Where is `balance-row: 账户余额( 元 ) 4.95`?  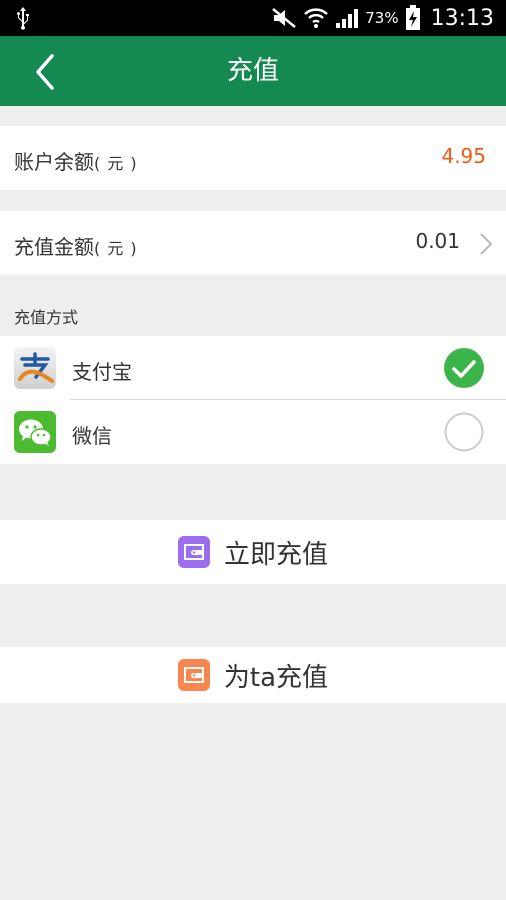 balance-row: 账户余额( 元 ) 4.95 is located at coordinates (253, 158).